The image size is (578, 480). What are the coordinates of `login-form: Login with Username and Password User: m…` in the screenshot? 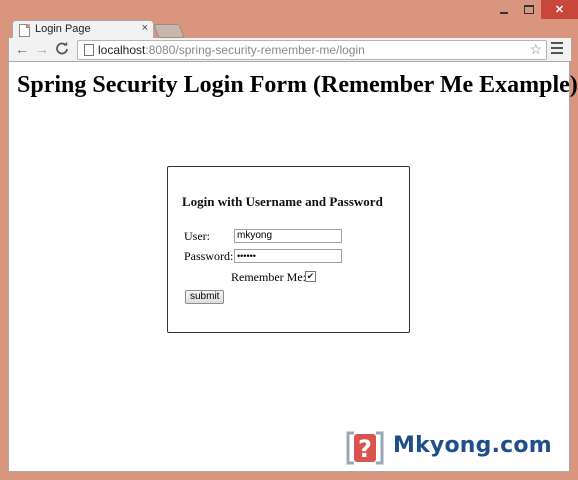 It's located at (288, 249).